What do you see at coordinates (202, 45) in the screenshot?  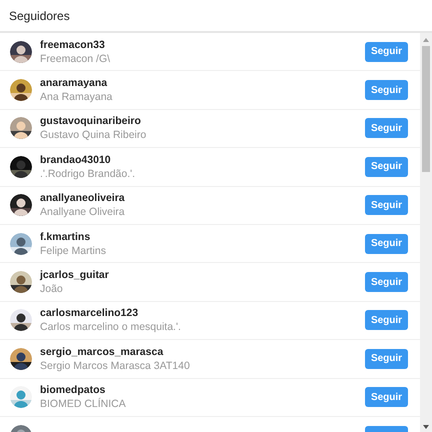 I see `username: freemacon33` at bounding box center [202, 45].